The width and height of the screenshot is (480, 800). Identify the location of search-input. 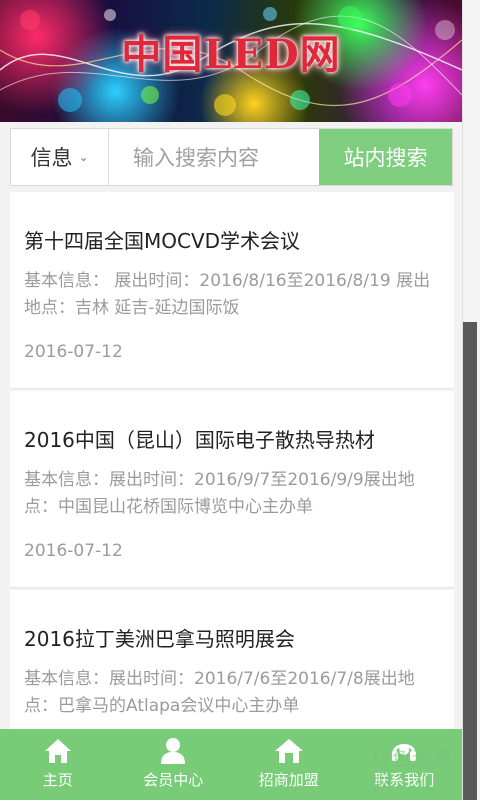
(228, 158).